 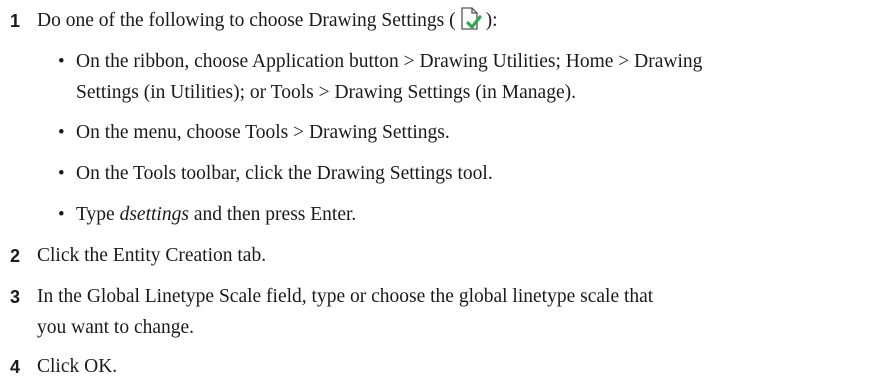 What do you see at coordinates (15, 297) in the screenshot?
I see `step-number: 3` at bounding box center [15, 297].